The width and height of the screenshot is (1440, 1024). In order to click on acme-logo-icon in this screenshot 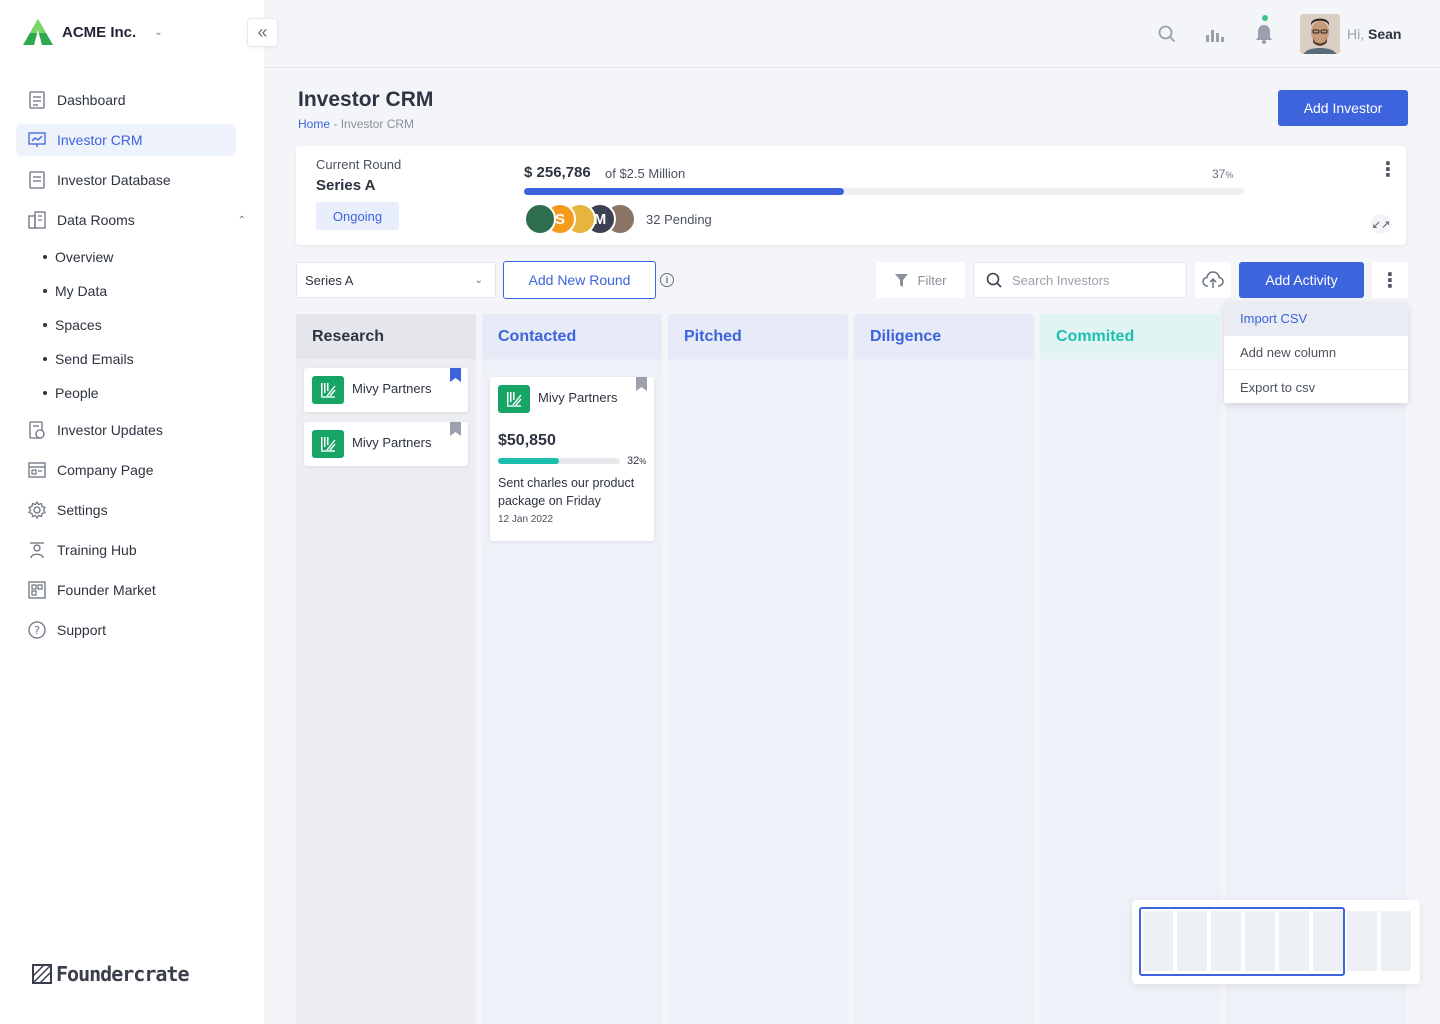, I will do `click(38, 32)`.